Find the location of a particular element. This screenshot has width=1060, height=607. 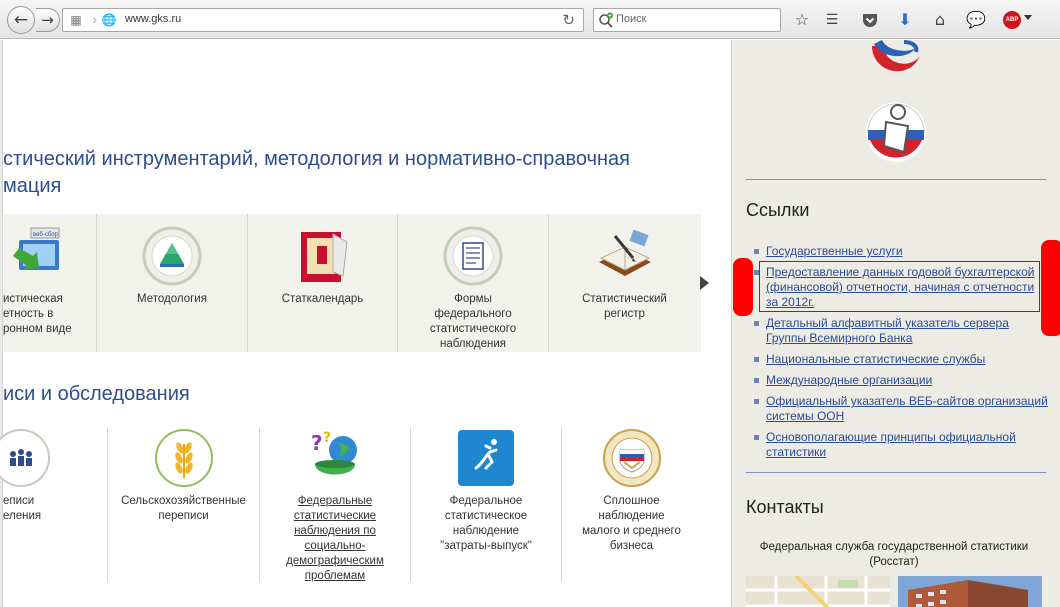

download-arrow-icon: ⬇ is located at coordinates (905, 20).